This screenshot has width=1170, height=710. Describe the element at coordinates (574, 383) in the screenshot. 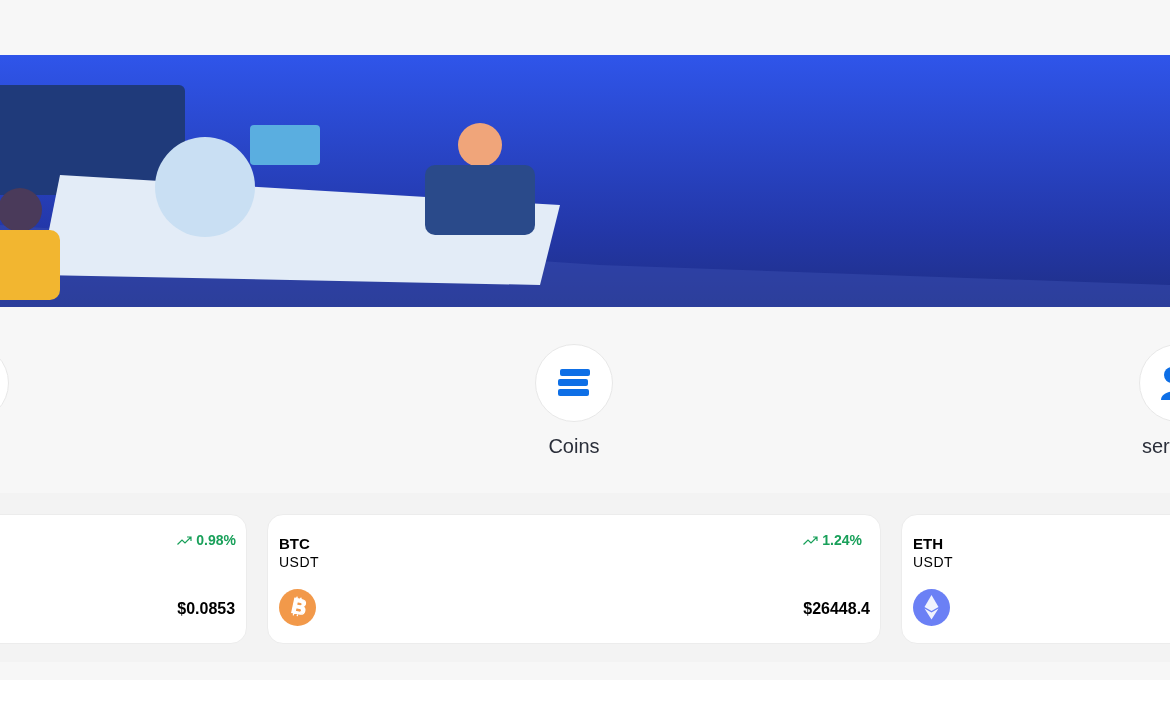

I see `stack-icon` at that location.